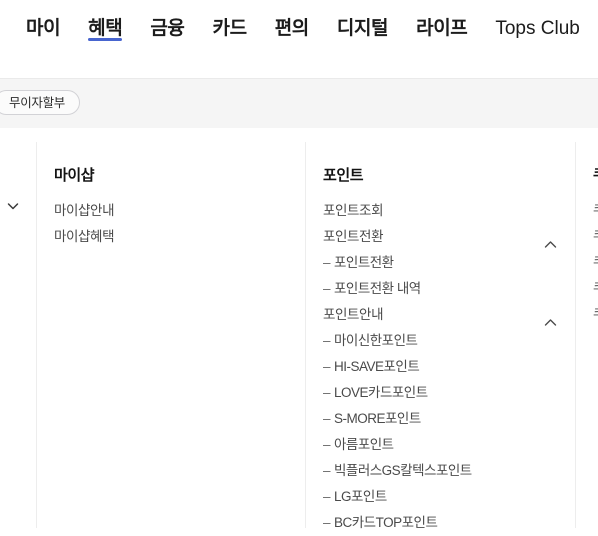 The width and height of the screenshot is (598, 536). I want to click on tab-4: 편의, so click(292, 20).